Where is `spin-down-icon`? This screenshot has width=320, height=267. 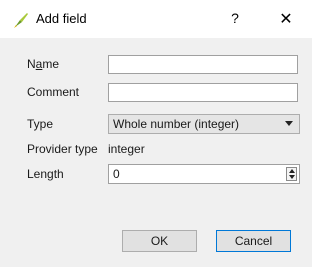
spin-down-icon is located at coordinates (292, 177).